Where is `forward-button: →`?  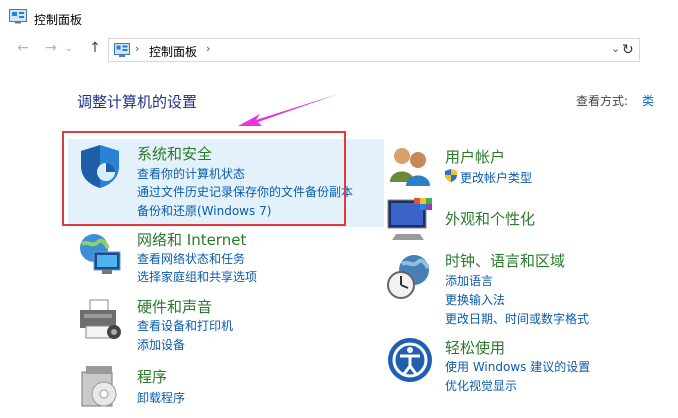 forward-button: → is located at coordinates (51, 48).